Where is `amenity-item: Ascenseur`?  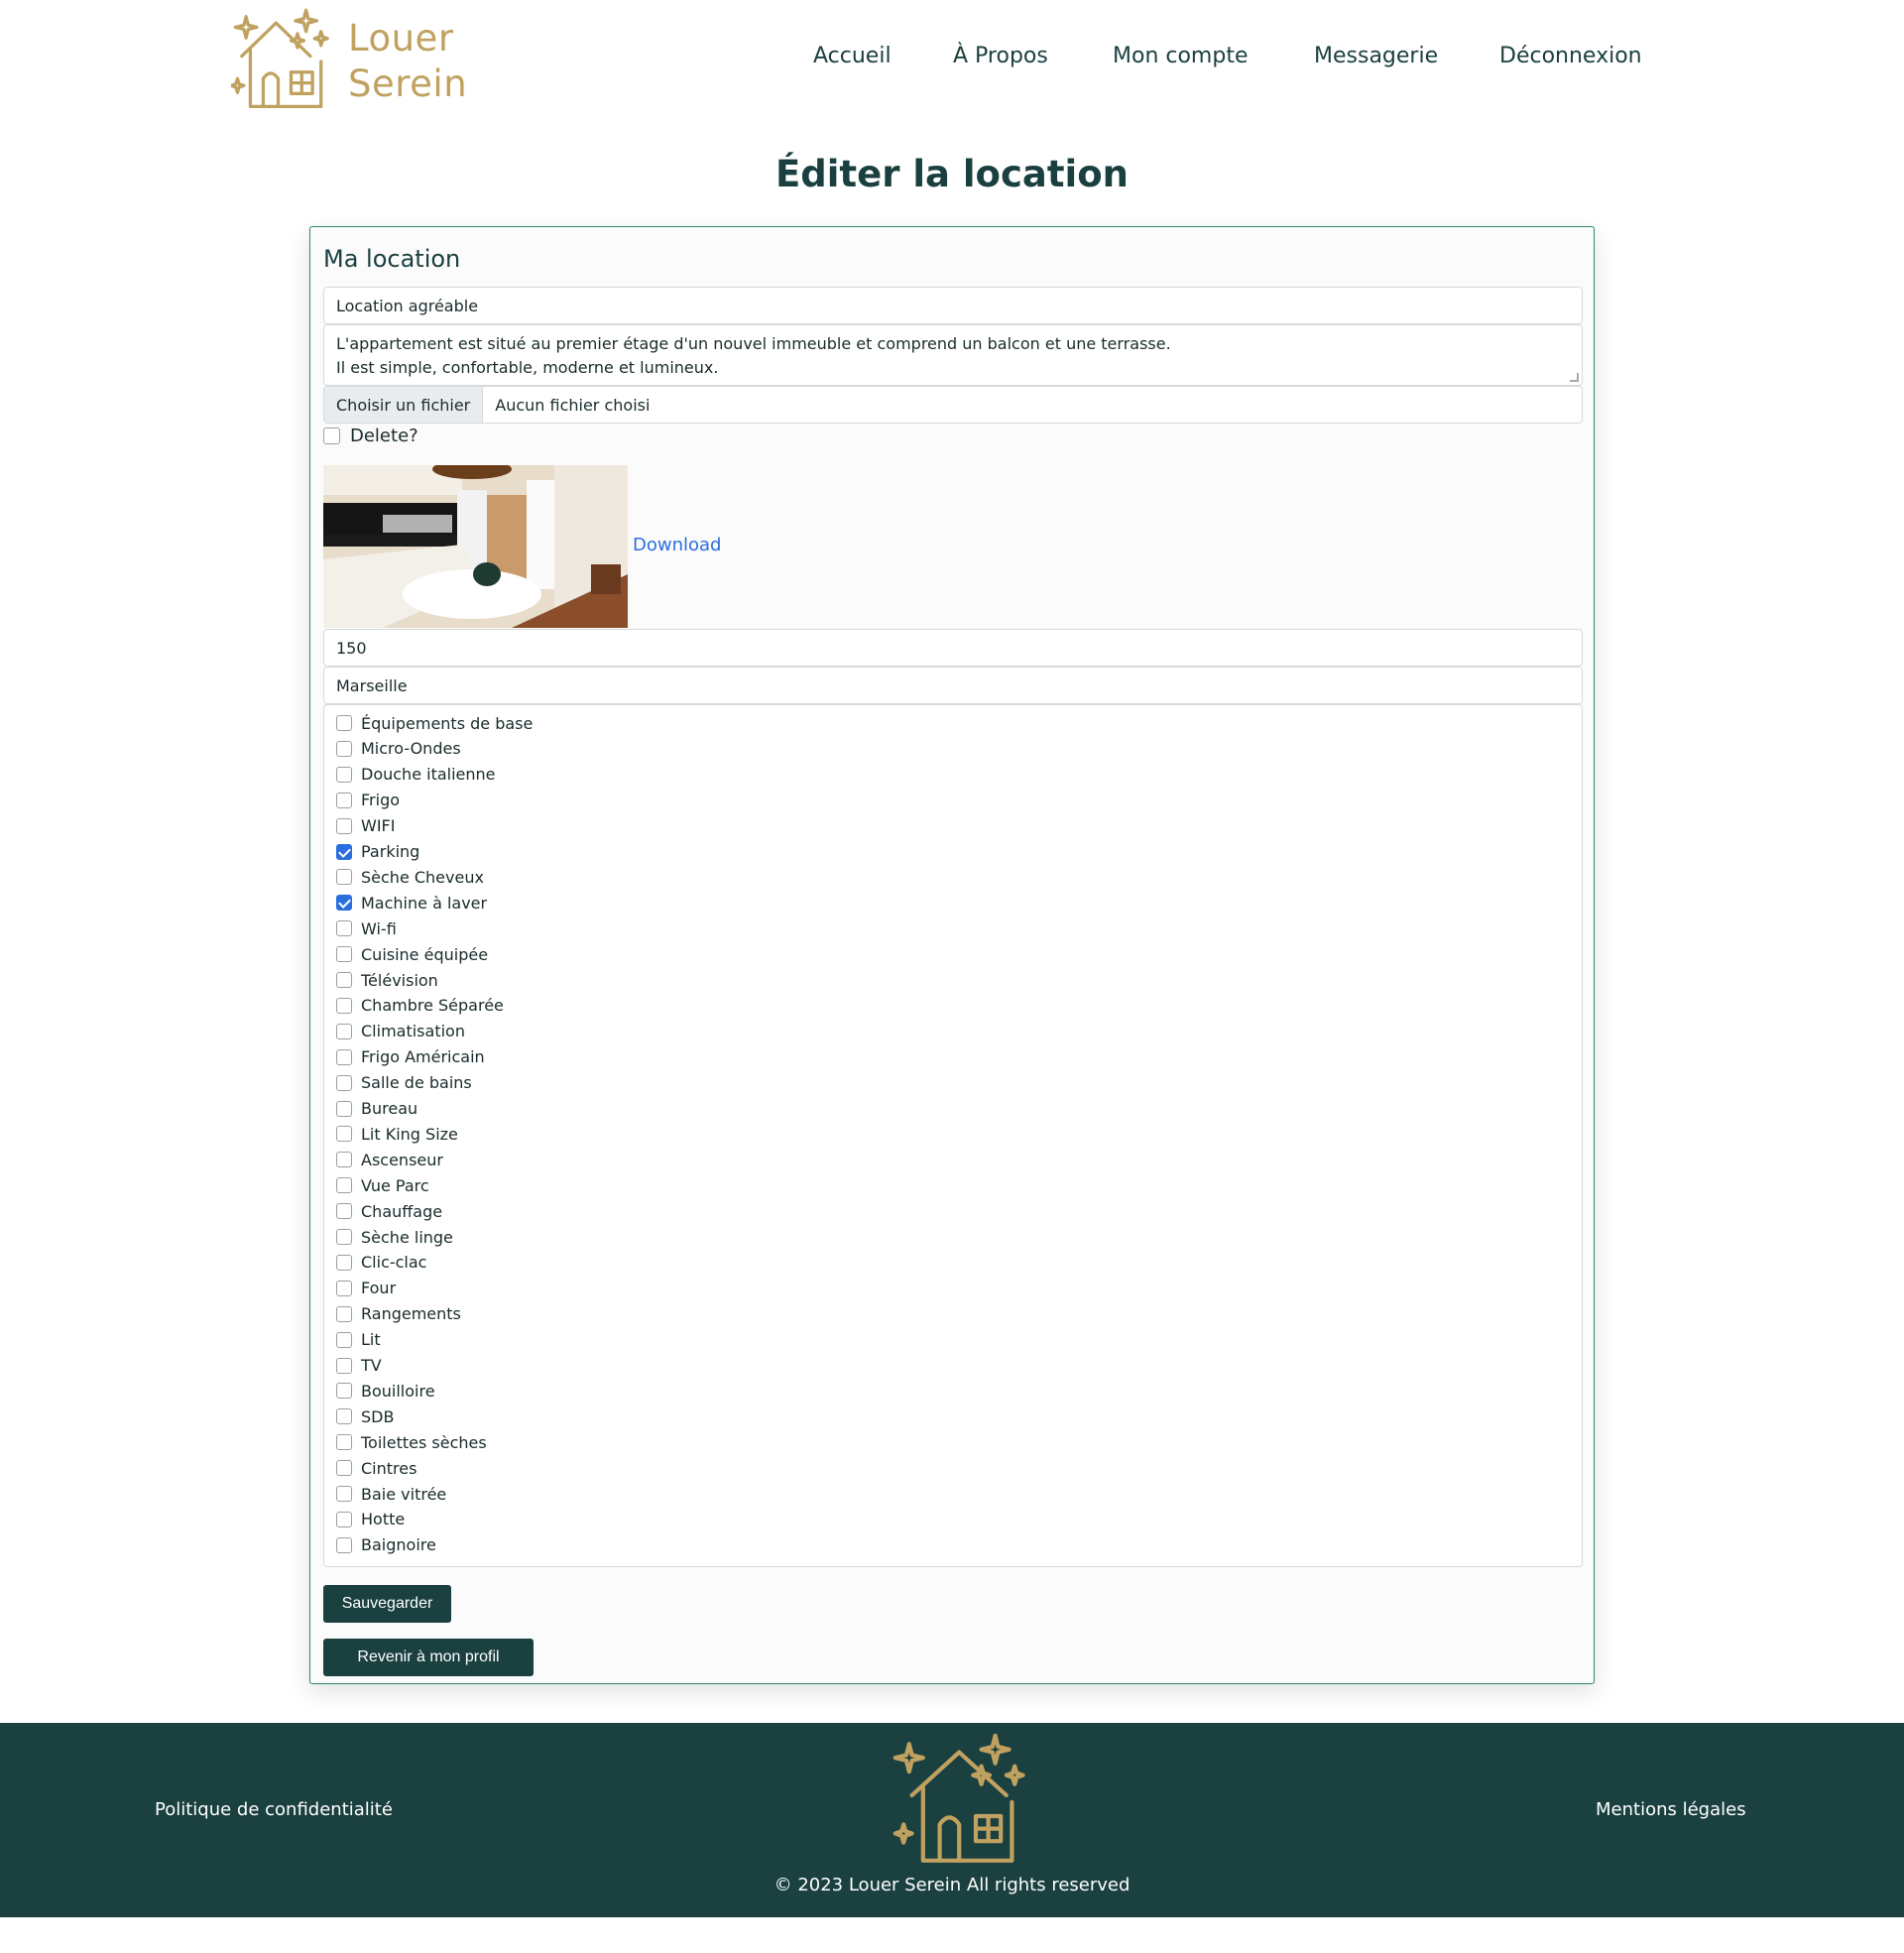 amenity-item: Ascenseur is located at coordinates (389, 1159).